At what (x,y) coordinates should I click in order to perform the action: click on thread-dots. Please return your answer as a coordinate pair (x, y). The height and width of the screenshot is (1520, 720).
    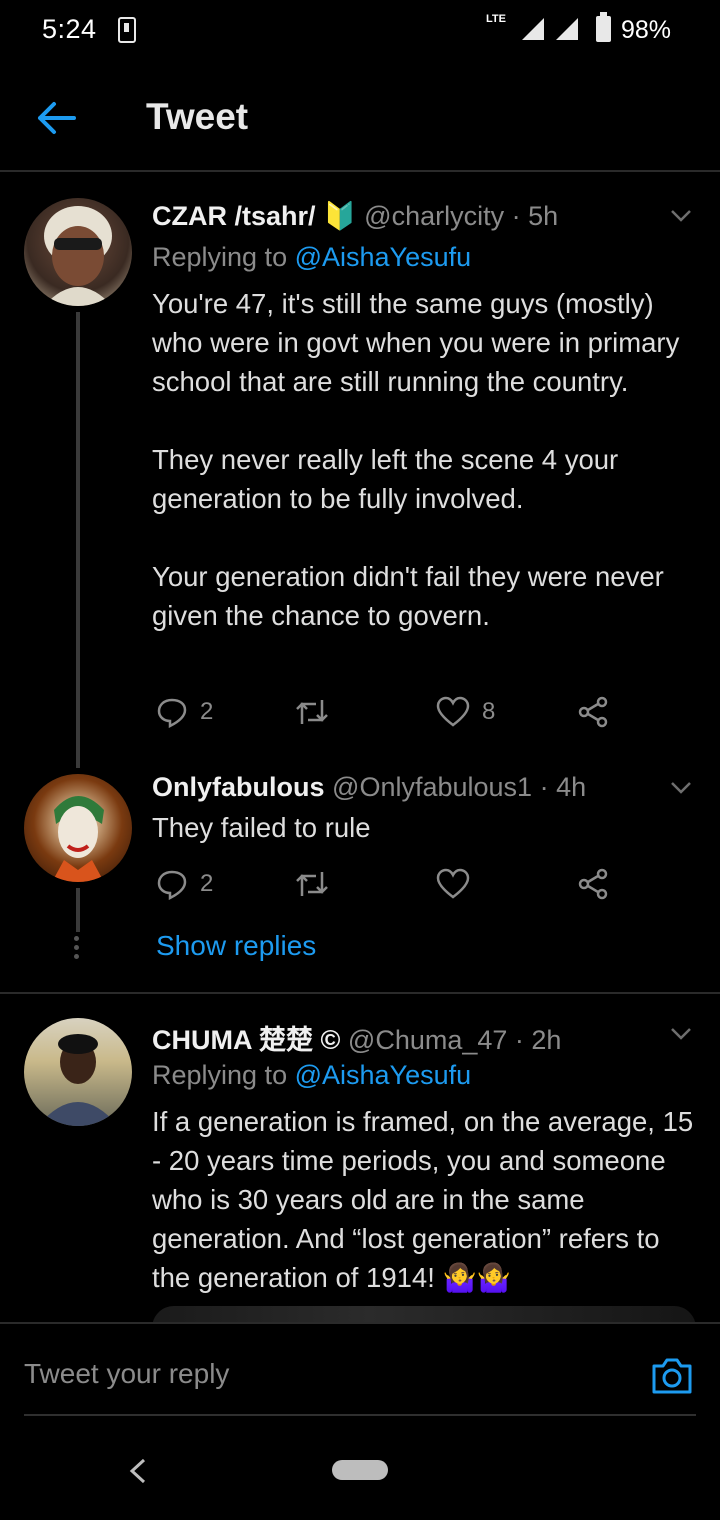
    Looking at the image, I should click on (77, 949).